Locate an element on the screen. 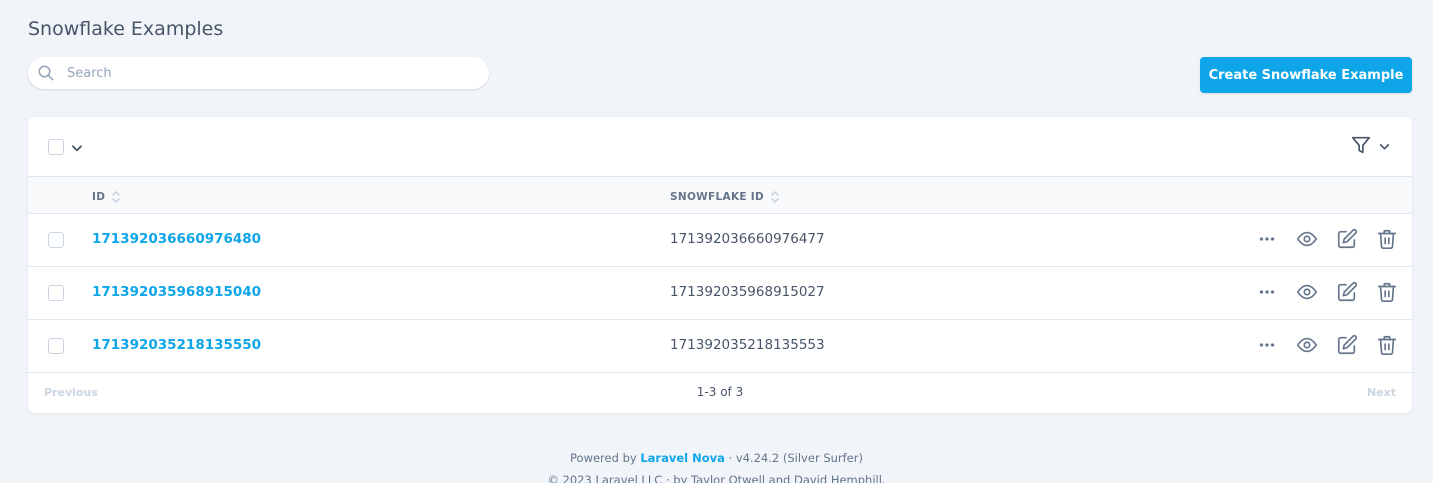 The height and width of the screenshot is (483, 1433). resource-id-link: 171392036660976480 is located at coordinates (176, 239).